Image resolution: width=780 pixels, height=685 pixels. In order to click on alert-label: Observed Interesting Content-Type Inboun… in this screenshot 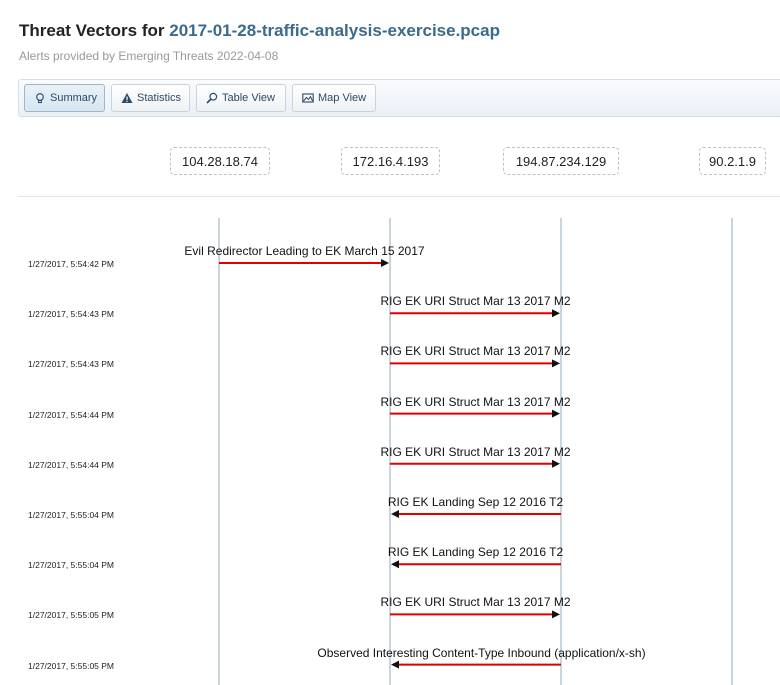, I will do `click(481, 652)`.